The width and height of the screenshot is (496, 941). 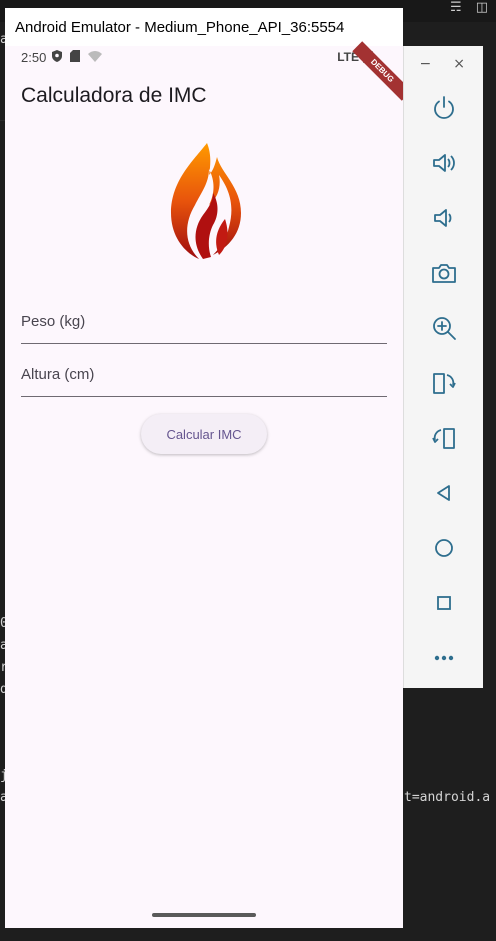 I want to click on back-icon, so click(x=443, y=492).